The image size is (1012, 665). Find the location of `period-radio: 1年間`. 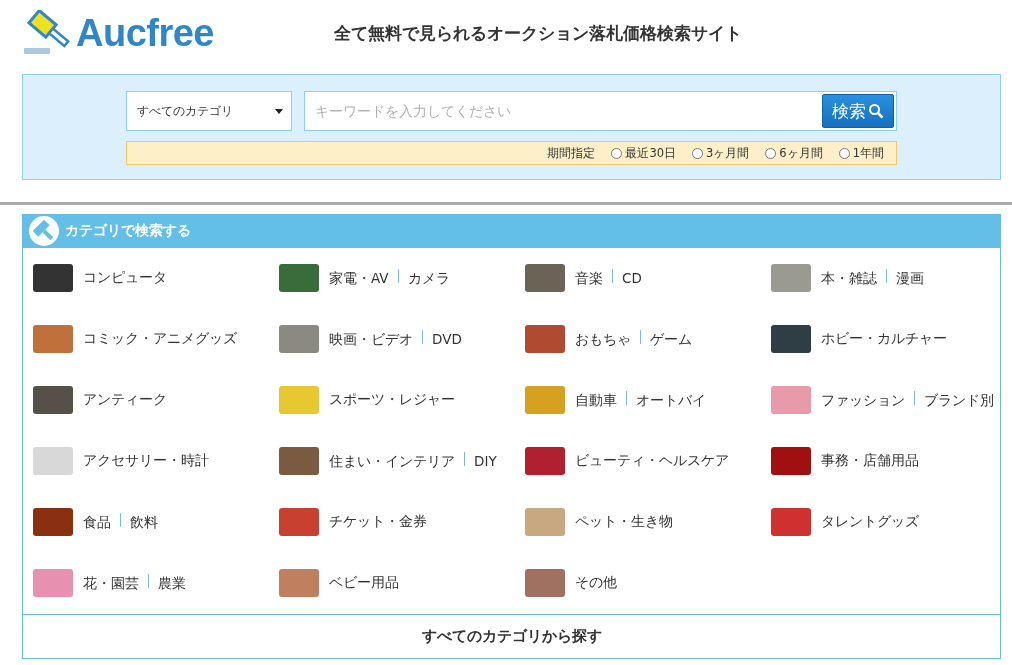

period-radio: 1年間 is located at coordinates (861, 153).